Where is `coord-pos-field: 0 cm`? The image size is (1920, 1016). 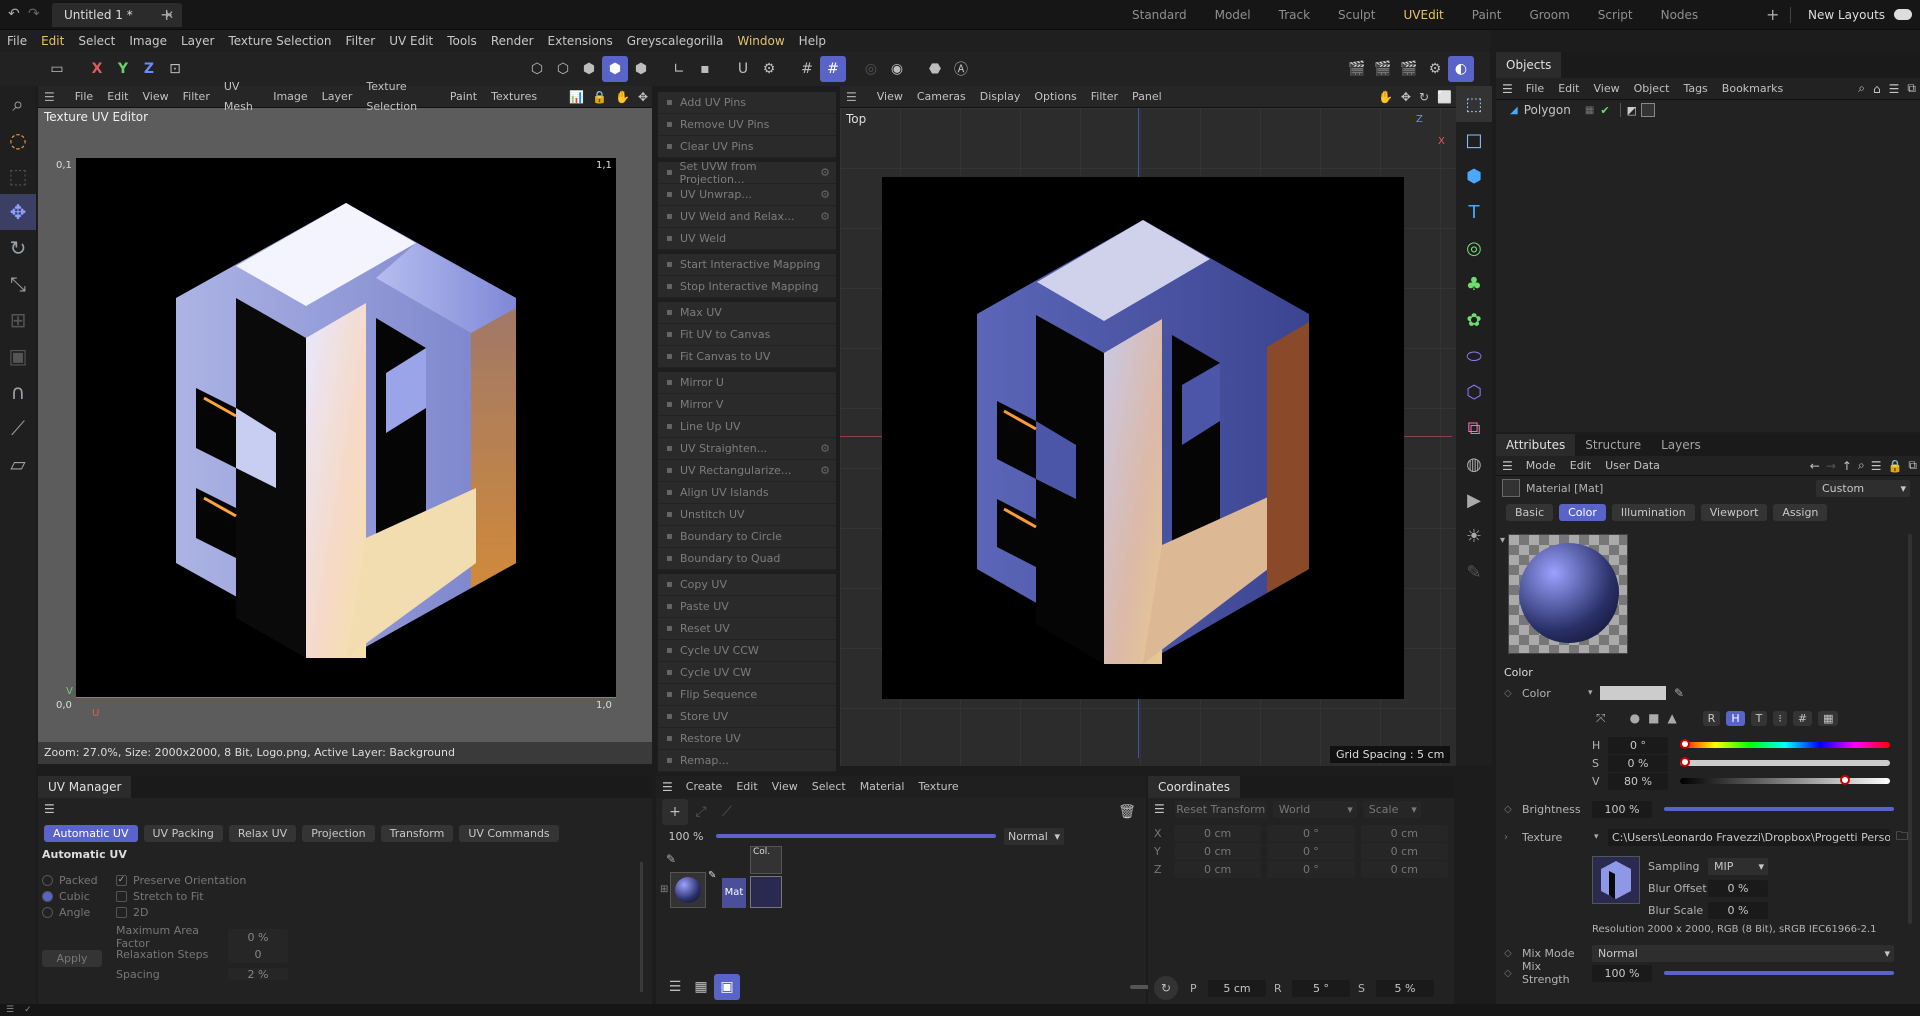 coord-pos-field: 0 cm is located at coordinates (1217, 851).